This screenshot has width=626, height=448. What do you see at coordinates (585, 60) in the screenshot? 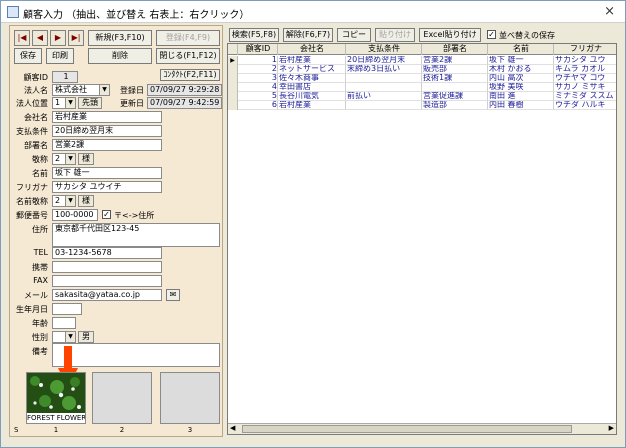
I see `table-cell: サカシタ ユウ` at bounding box center [585, 60].